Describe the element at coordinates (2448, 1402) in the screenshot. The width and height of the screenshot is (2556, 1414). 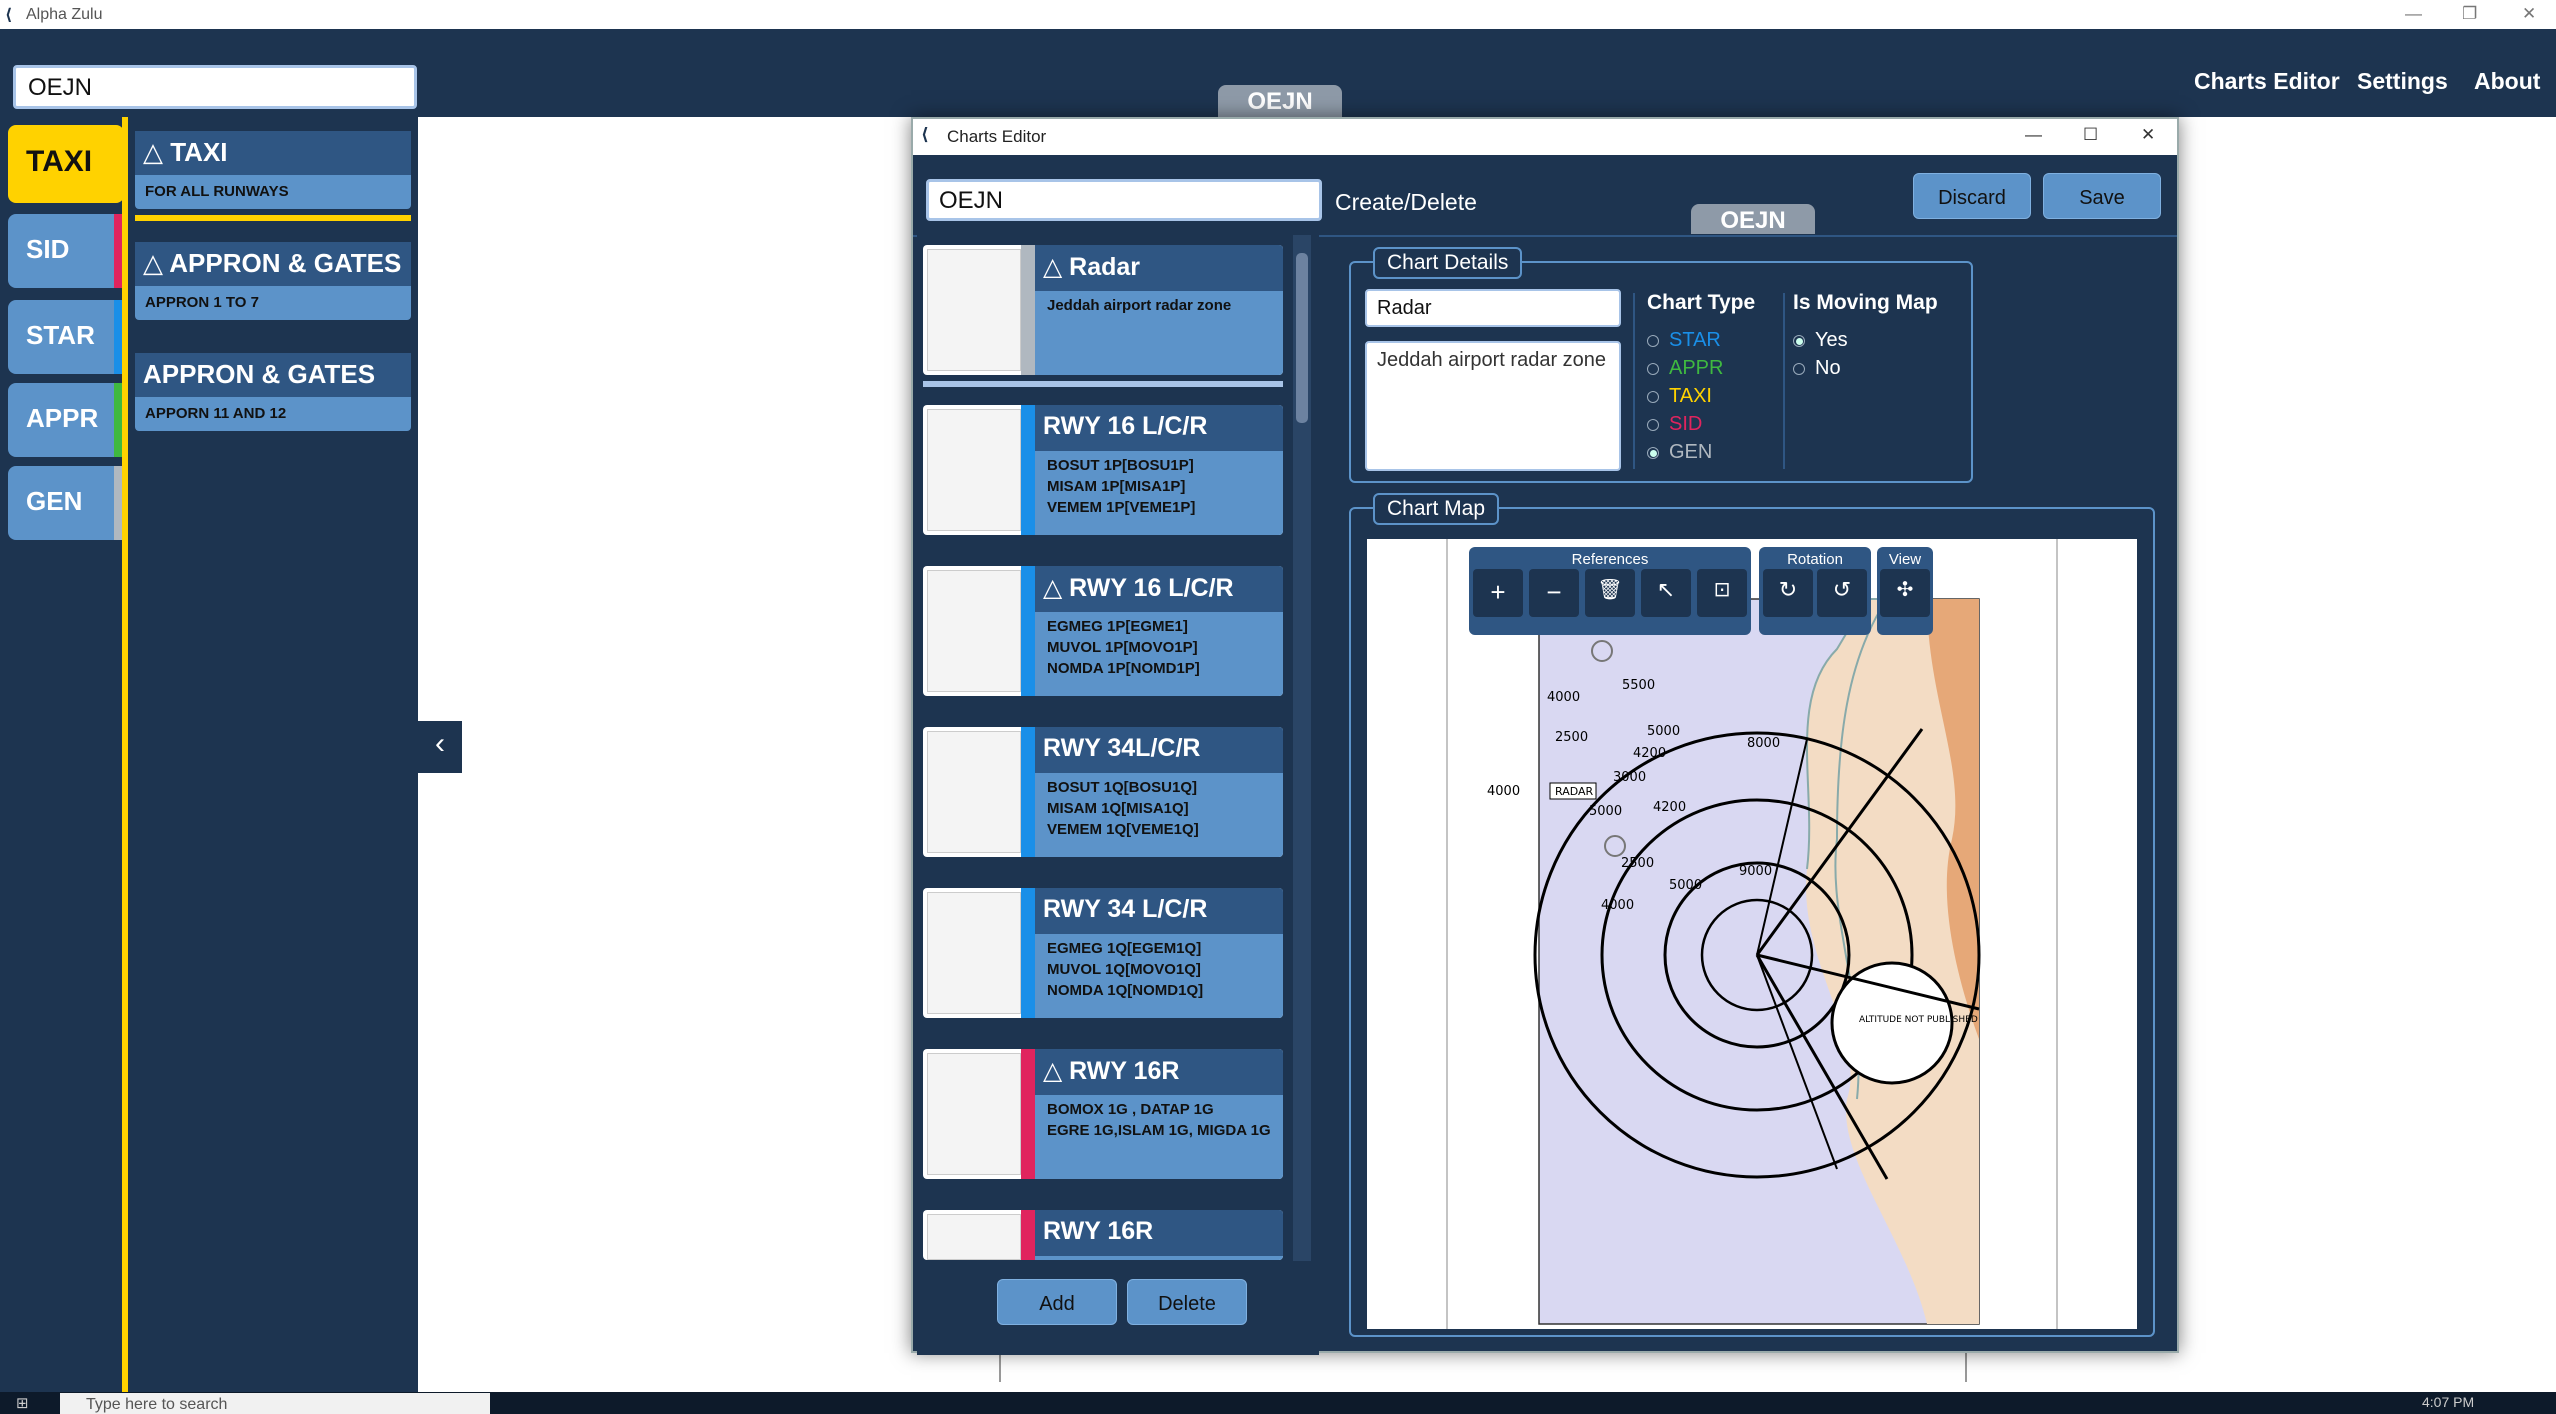
I see `taskbar-clock: 4:07 PM` at that location.